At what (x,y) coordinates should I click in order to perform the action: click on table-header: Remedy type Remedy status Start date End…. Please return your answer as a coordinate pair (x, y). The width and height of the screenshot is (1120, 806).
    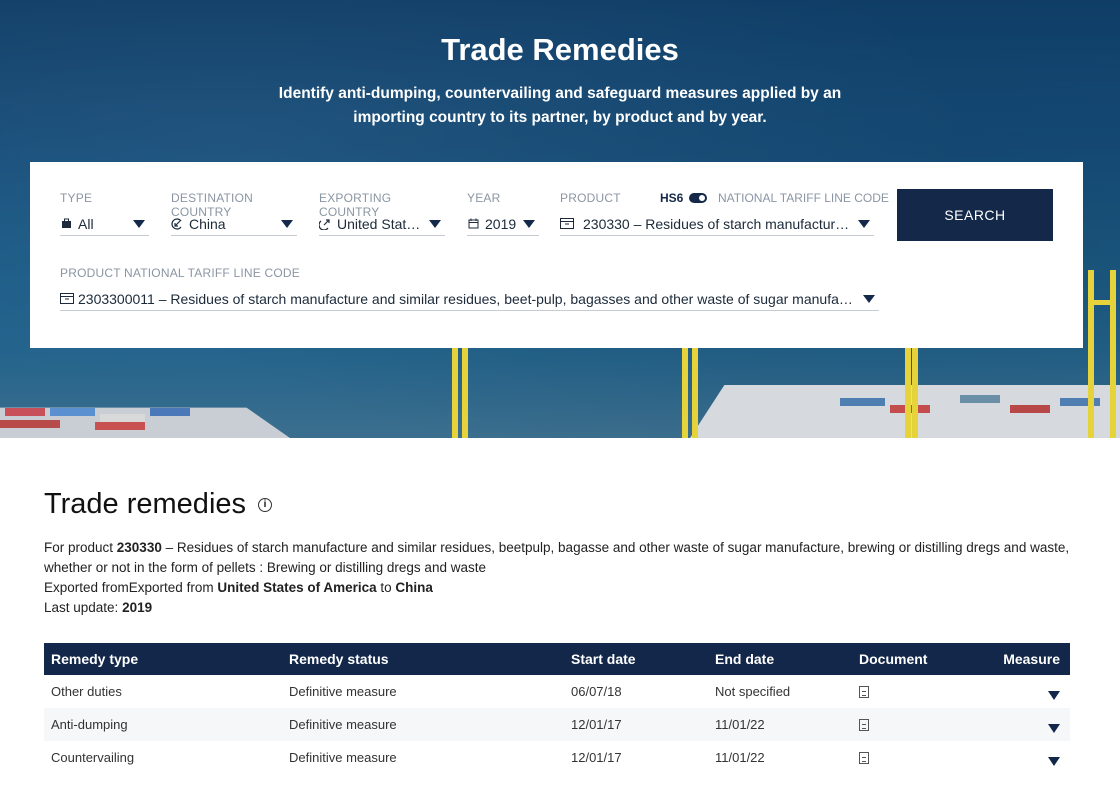
    Looking at the image, I should click on (557, 659).